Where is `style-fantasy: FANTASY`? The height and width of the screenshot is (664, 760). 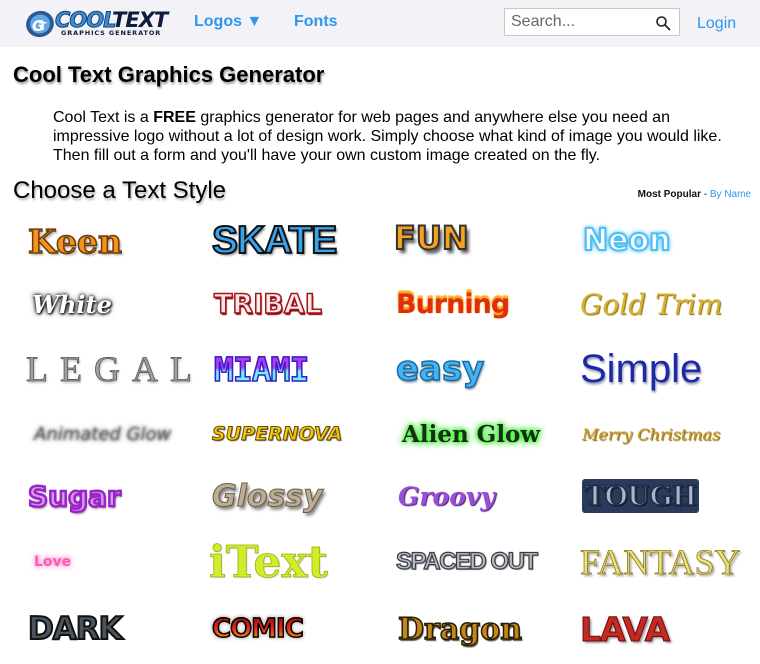 style-fantasy: FANTASY is located at coordinates (669, 562).